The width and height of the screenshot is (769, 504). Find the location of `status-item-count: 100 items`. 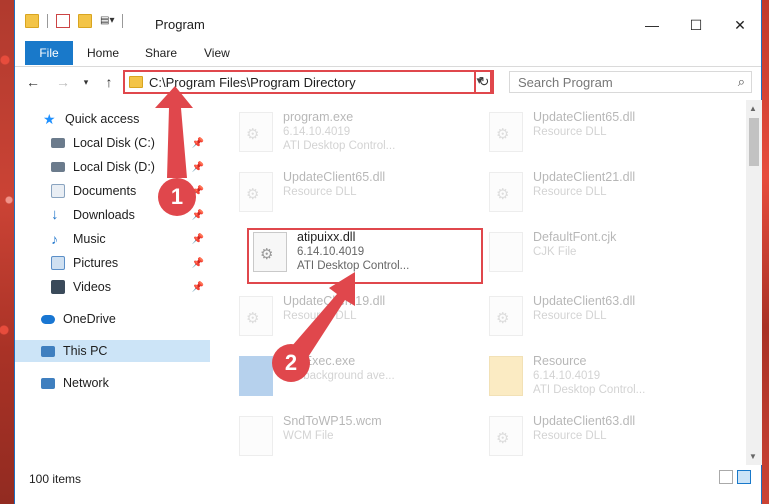

status-item-count: 100 items is located at coordinates (55, 479).